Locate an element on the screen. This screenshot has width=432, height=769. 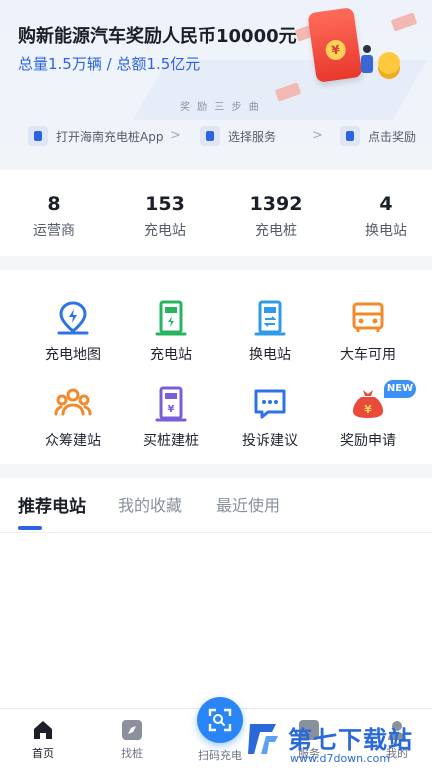
nav-label: 首页 is located at coordinates (43, 753).